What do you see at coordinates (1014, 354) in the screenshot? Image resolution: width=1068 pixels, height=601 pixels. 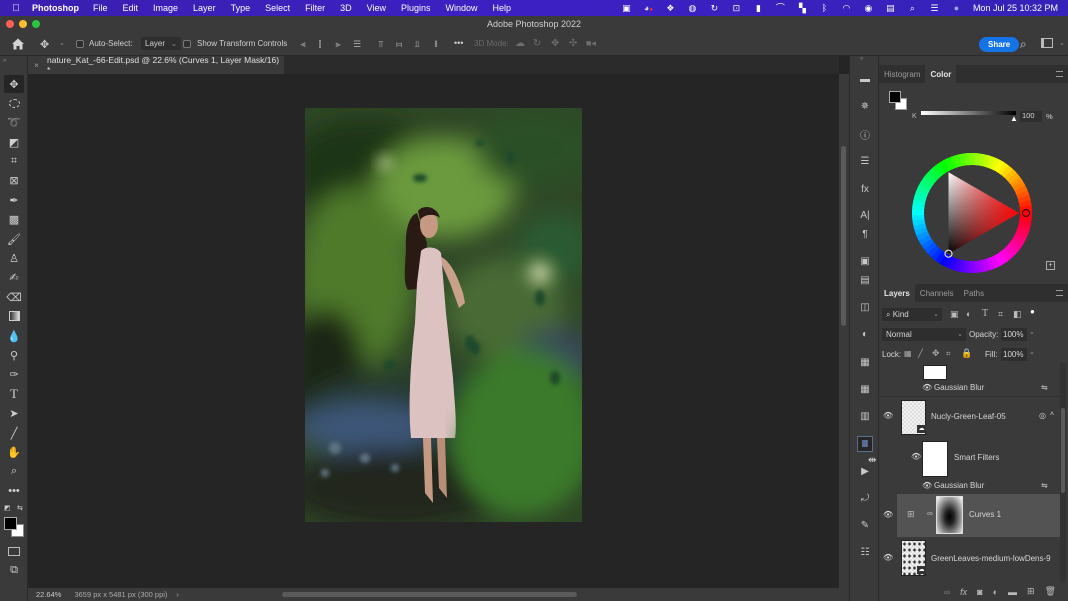 I see `fill-field: 100%` at bounding box center [1014, 354].